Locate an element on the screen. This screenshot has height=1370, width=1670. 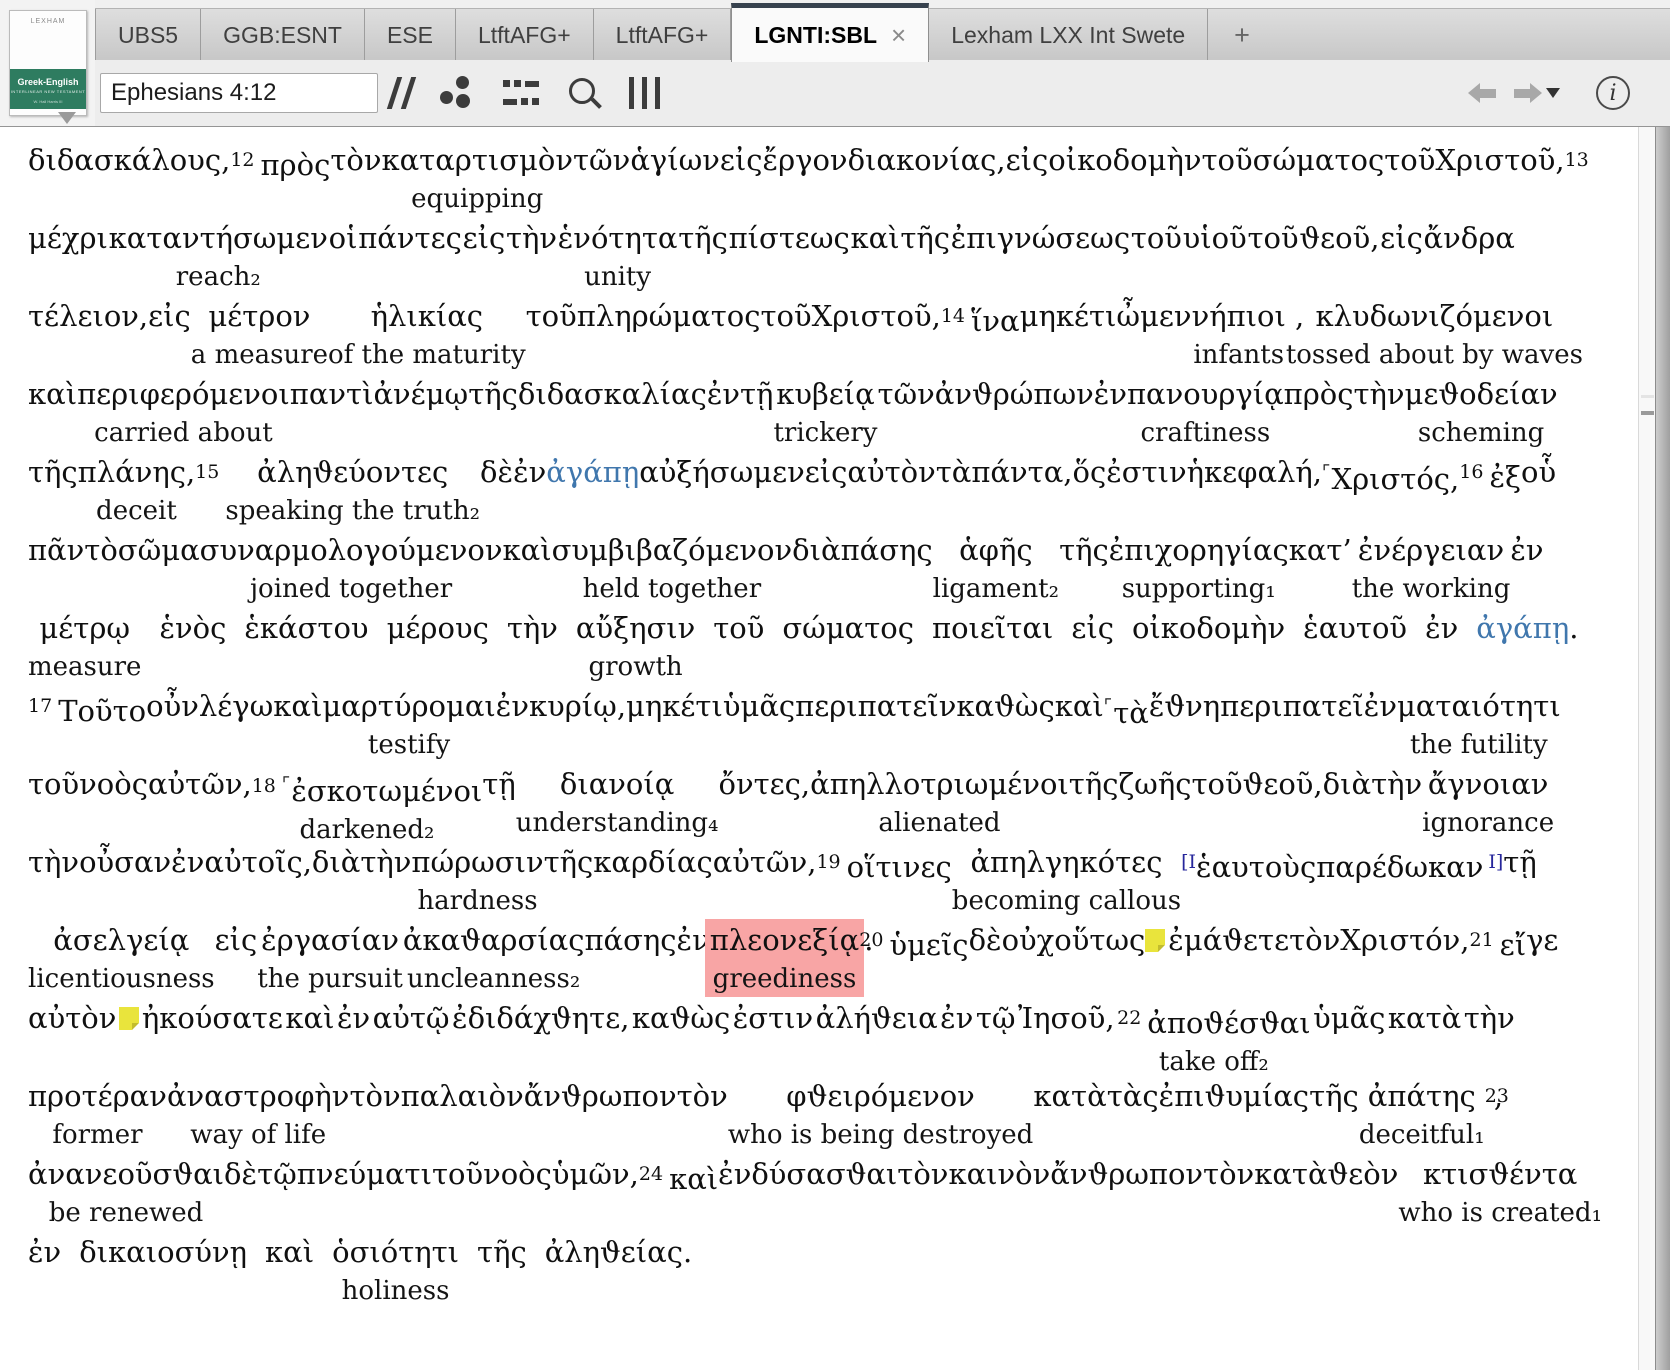
greek-word: ποιεῖται is located at coordinates (992, 628).